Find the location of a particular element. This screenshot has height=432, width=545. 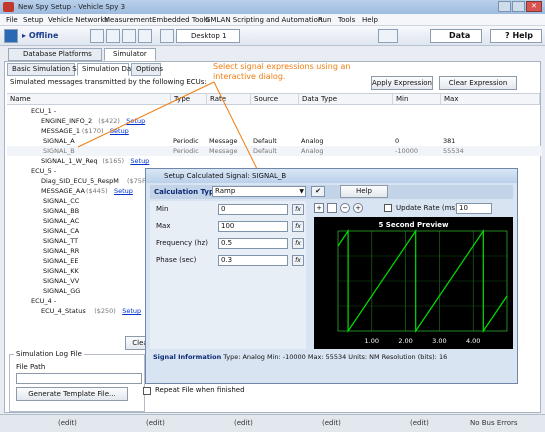

calc-type-row: Calculation Type Ramp ▼ ✔ Help is located at coordinates (331, 192).